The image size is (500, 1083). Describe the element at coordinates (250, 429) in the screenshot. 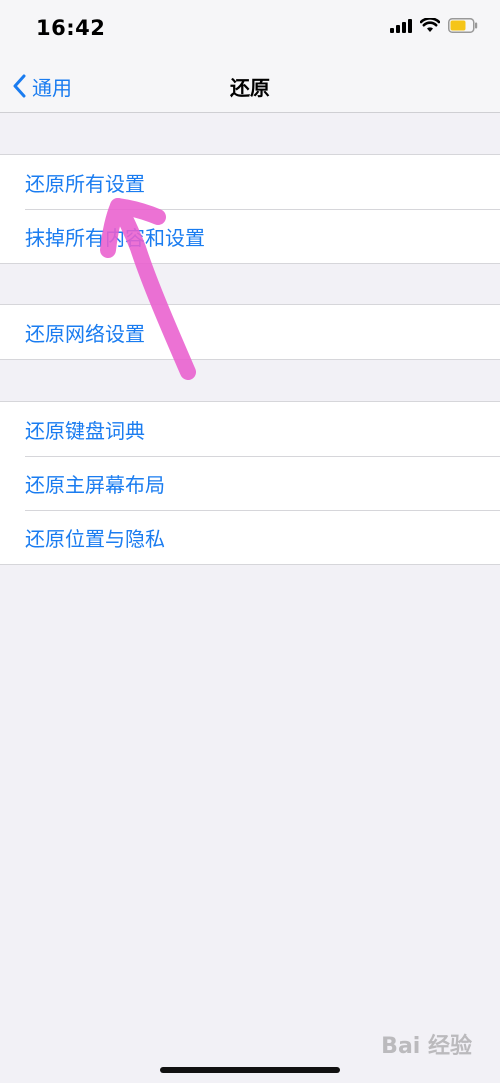

I see `reset-keyboard-dictionary-row: 还原键盘词典` at that location.